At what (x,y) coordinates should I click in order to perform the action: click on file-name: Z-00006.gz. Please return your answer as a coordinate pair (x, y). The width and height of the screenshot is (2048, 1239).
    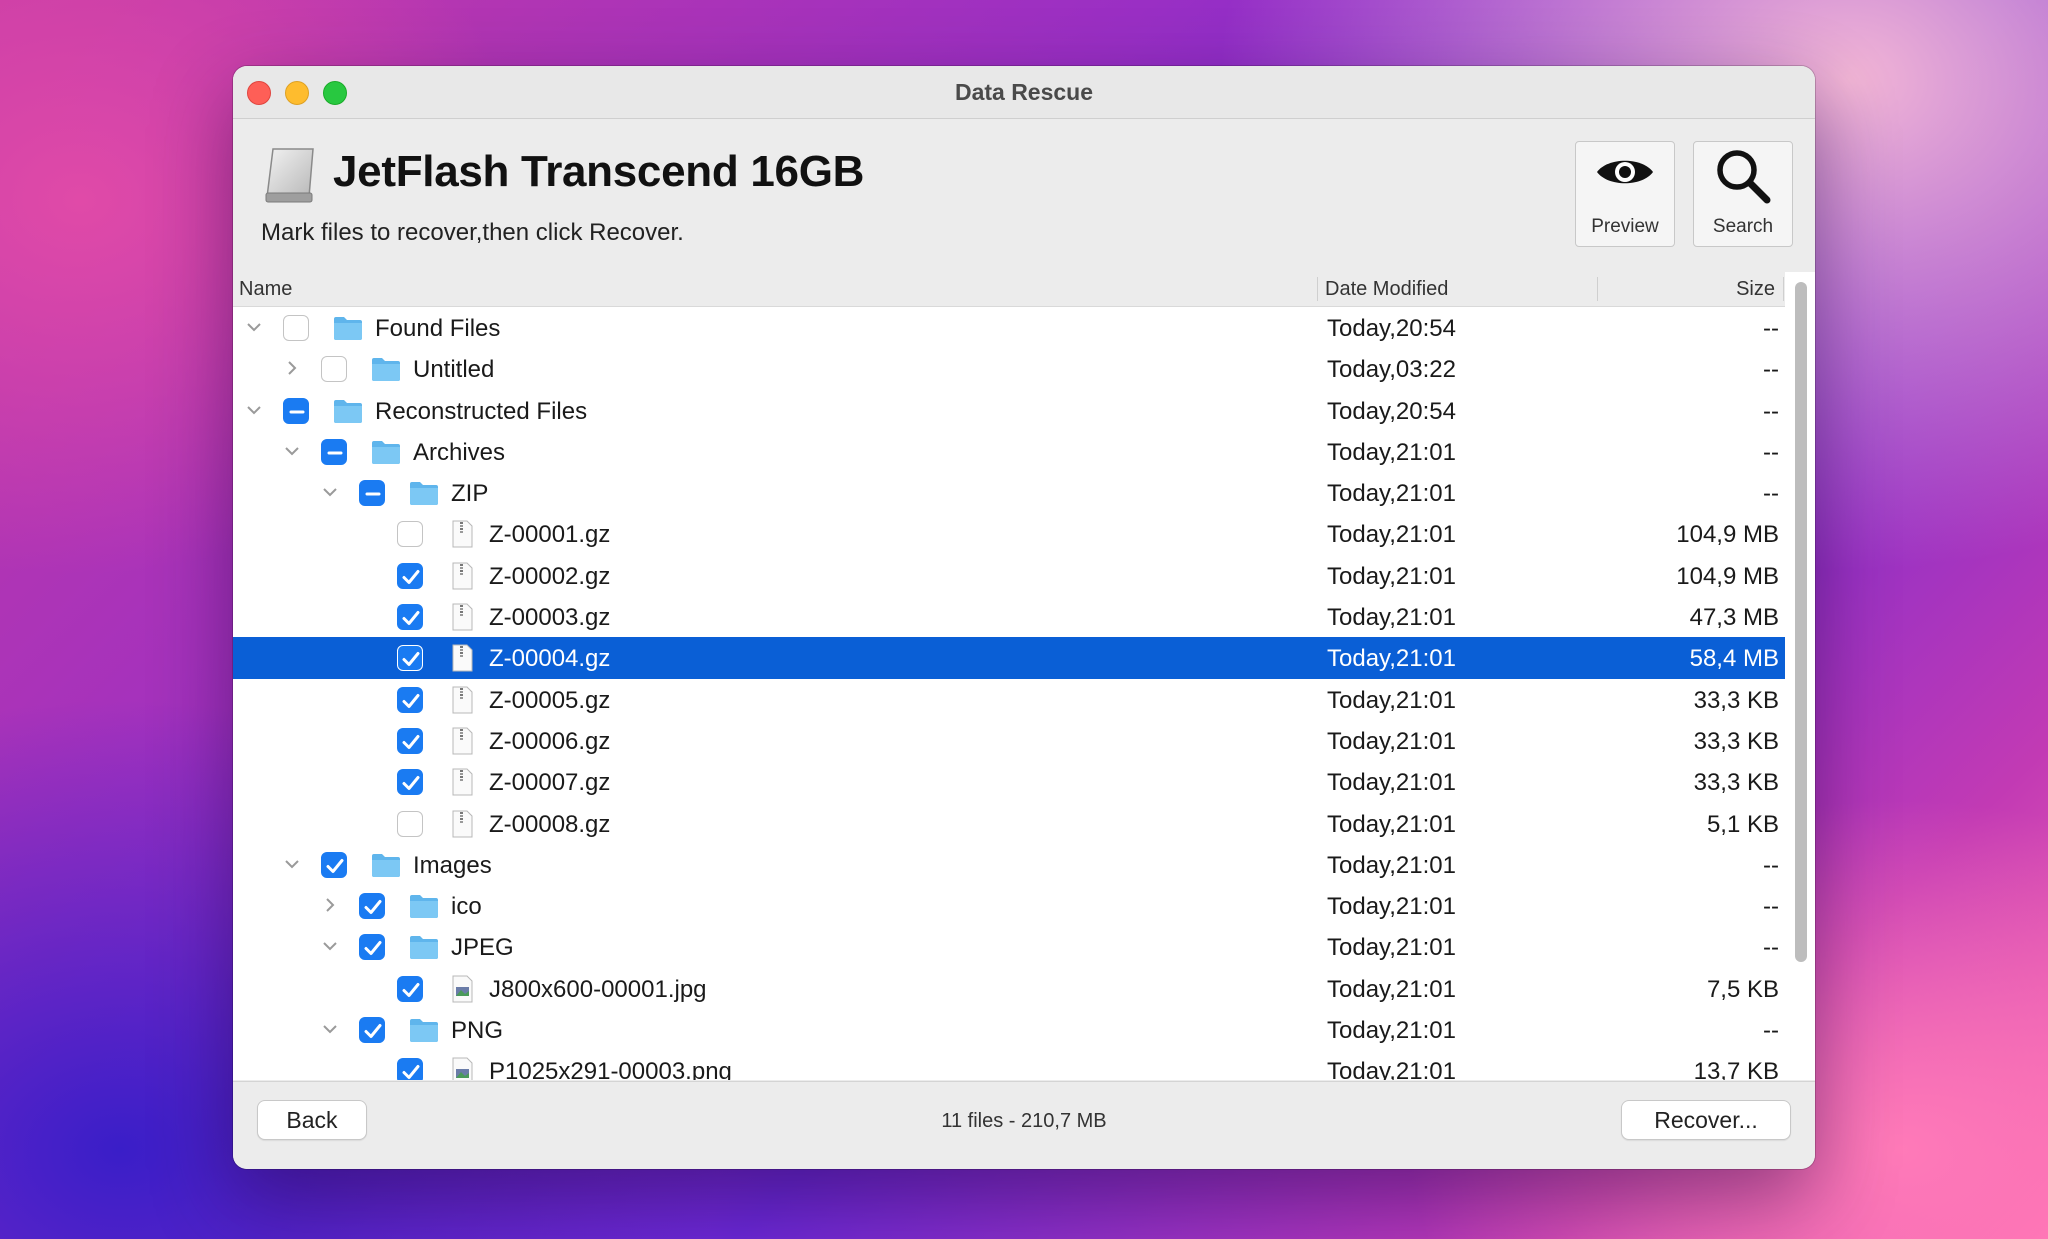
    Looking at the image, I should click on (550, 741).